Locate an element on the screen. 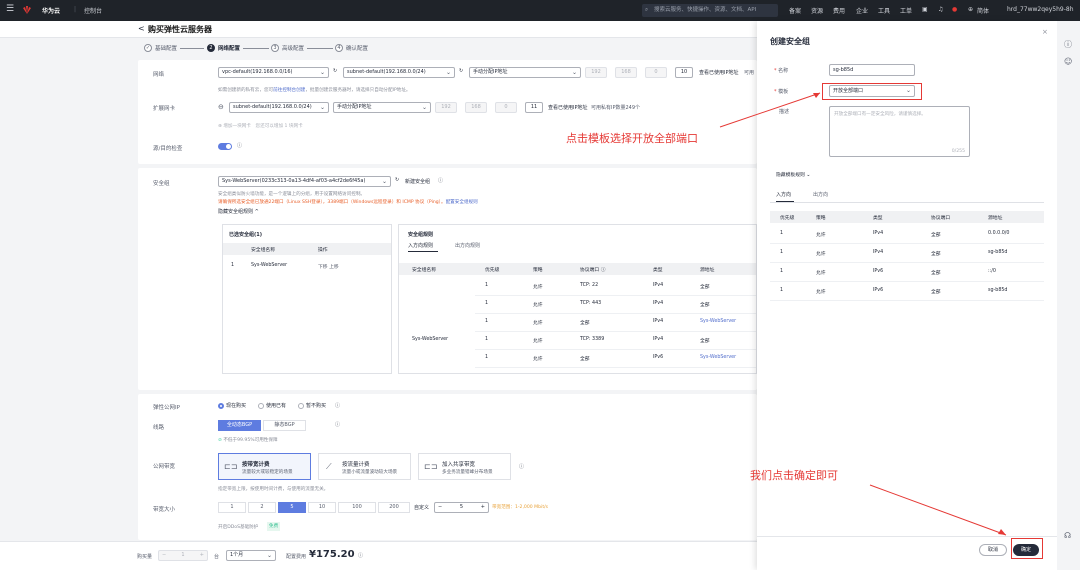  eip-option-none: 暂不购买 is located at coordinates (312, 405).